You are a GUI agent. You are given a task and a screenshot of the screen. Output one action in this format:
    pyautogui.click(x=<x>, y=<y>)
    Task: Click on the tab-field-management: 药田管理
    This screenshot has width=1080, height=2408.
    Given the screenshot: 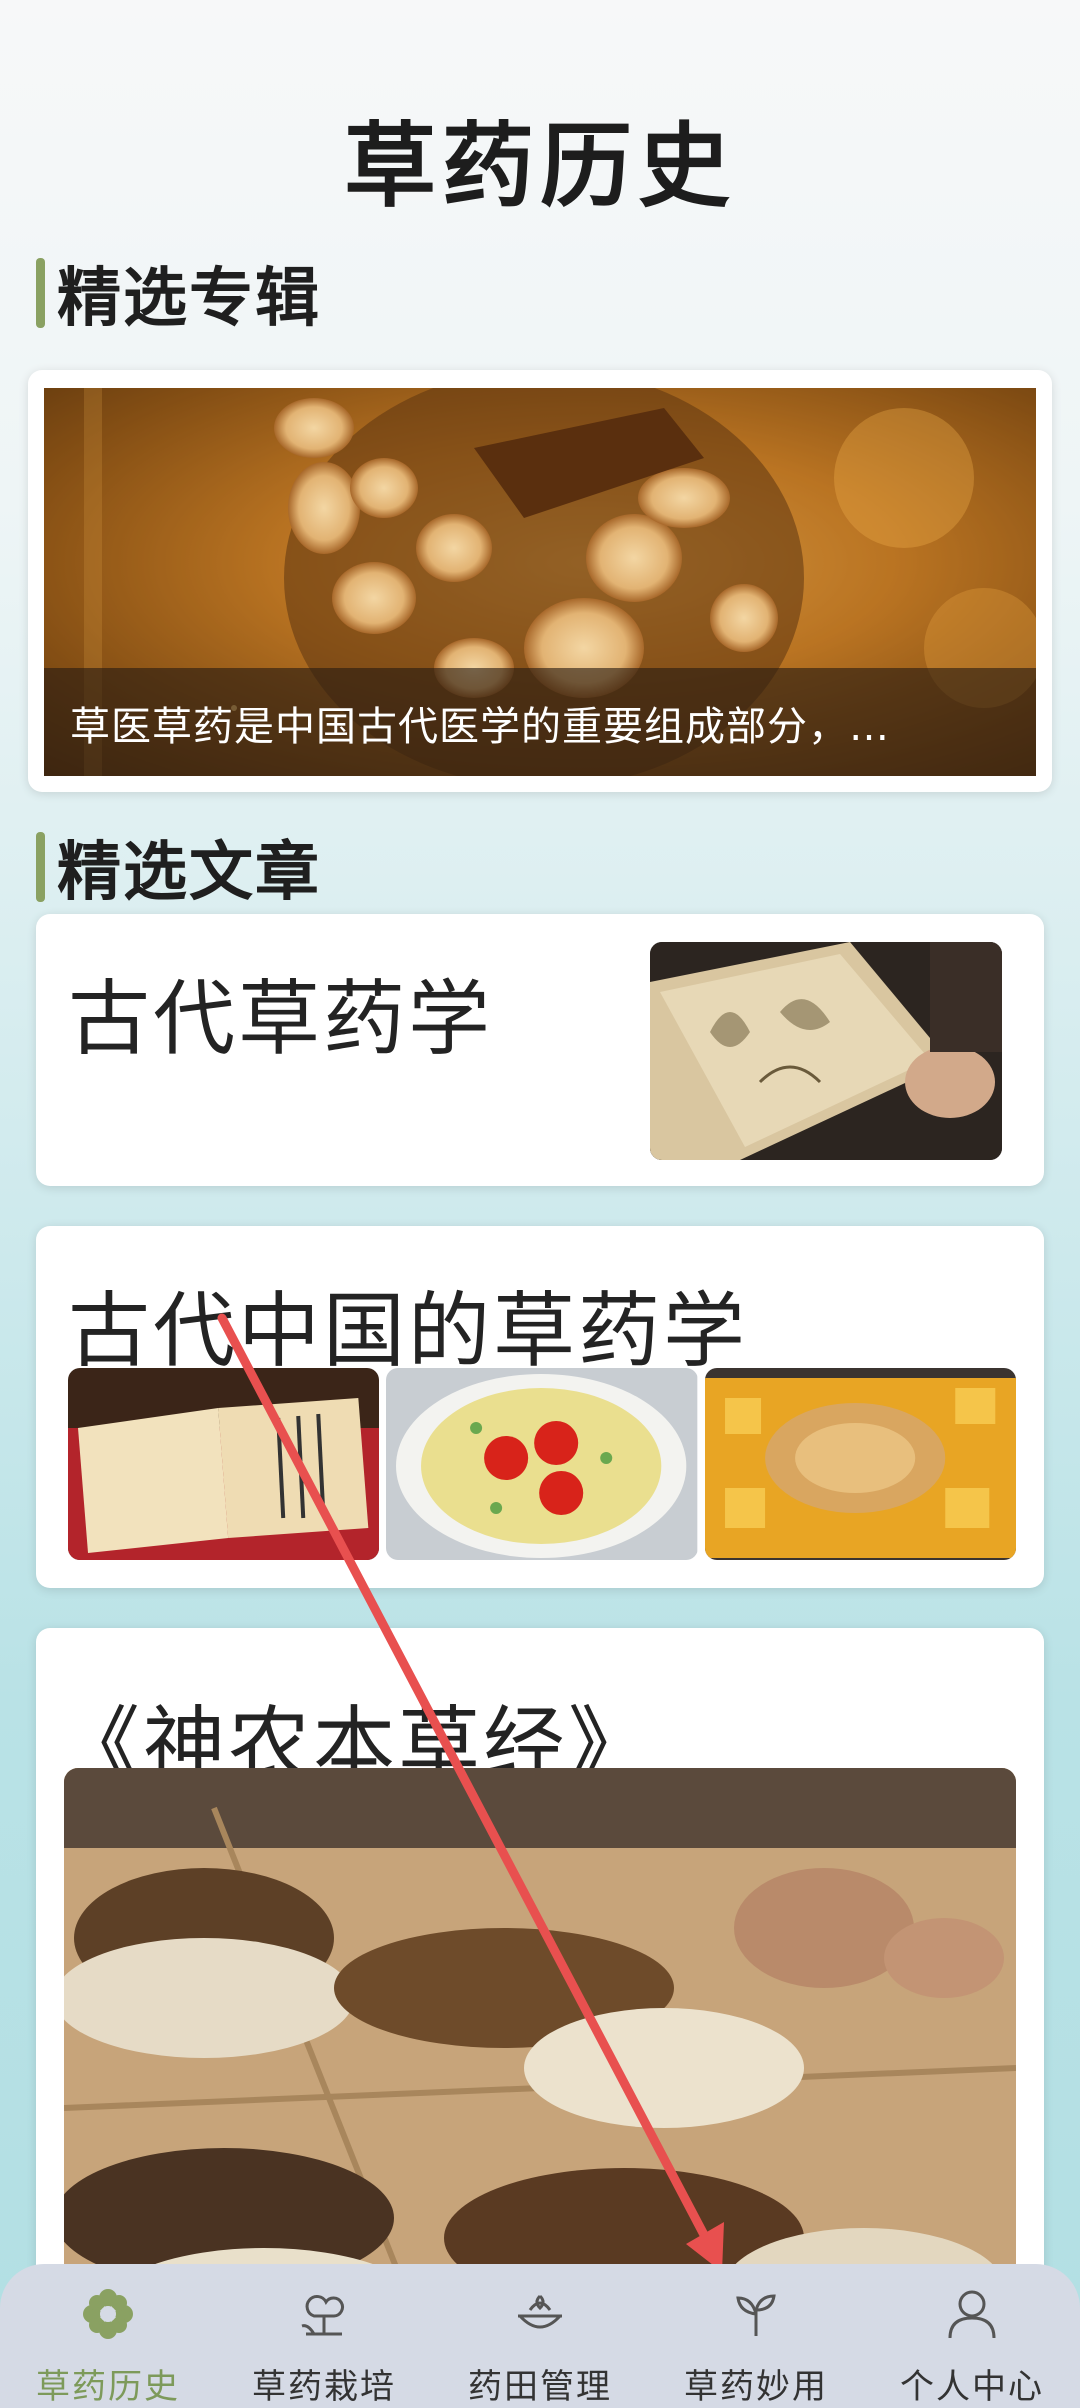 What is the action you would take?
    pyautogui.click(x=540, y=2336)
    